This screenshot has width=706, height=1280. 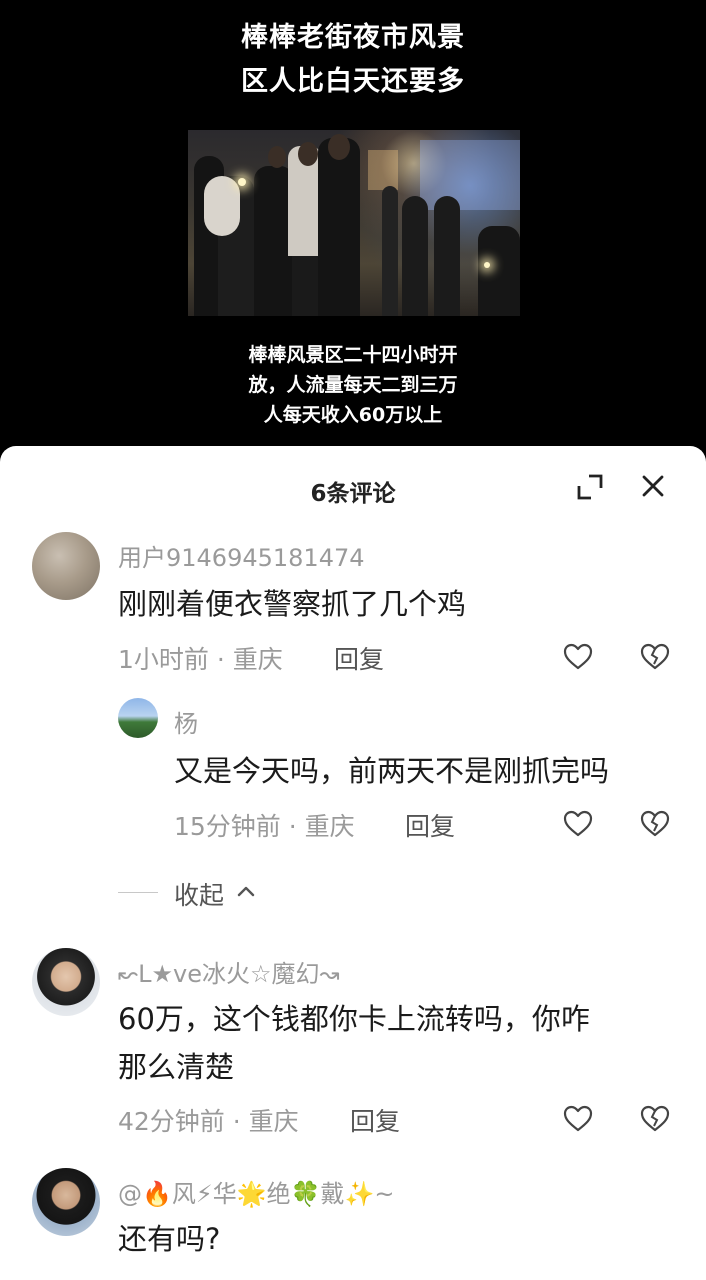 I want to click on video-caption: 棒棒风景区二十四小时开 放，人流量每天二到三万 人每天收入60万以上, so click(x=353, y=385).